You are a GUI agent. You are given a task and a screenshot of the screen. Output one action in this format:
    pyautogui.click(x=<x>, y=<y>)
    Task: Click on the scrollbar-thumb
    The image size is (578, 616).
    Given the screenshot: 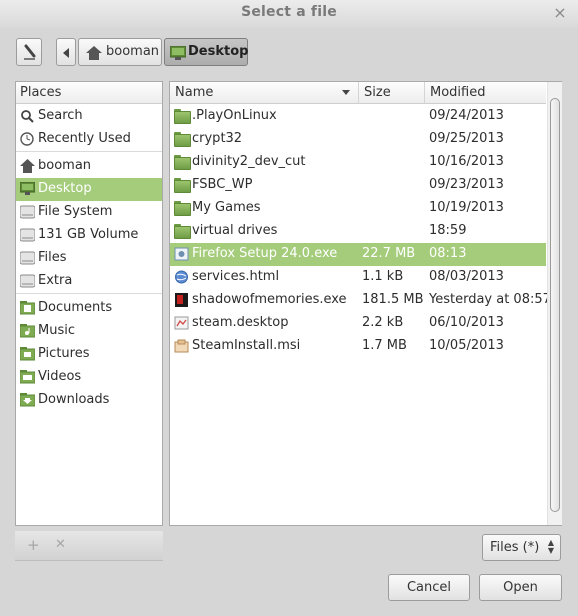 What is the action you would take?
    pyautogui.click(x=555, y=305)
    